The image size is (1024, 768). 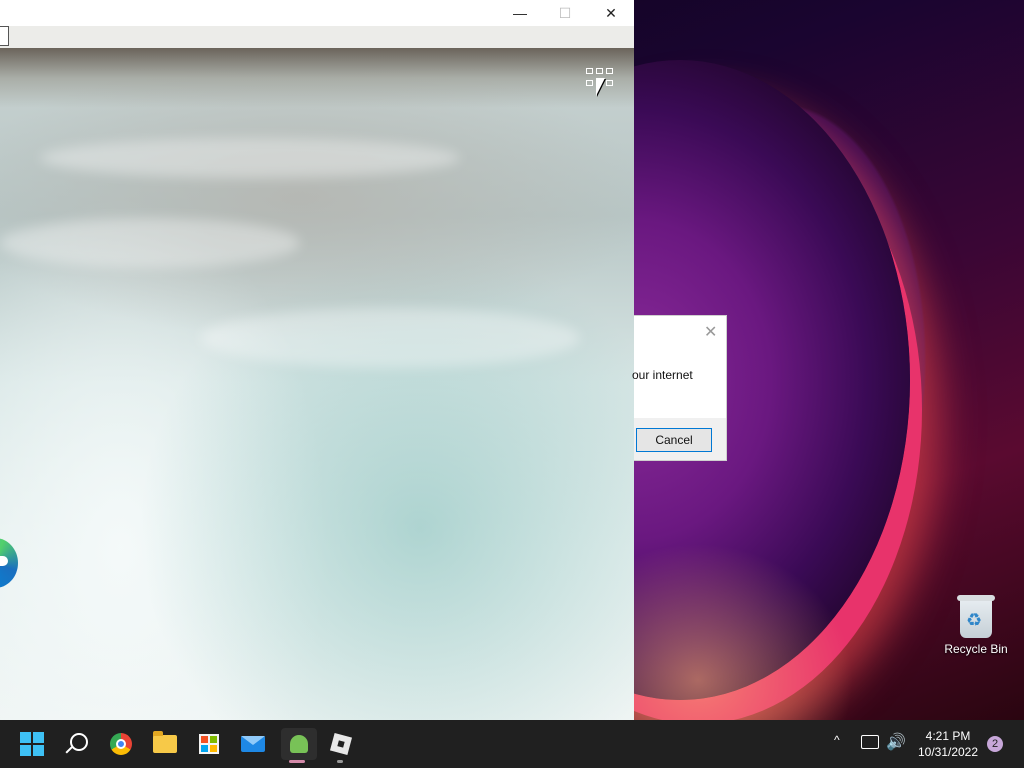 What do you see at coordinates (121, 744) in the screenshot?
I see `chrome-icon` at bounding box center [121, 744].